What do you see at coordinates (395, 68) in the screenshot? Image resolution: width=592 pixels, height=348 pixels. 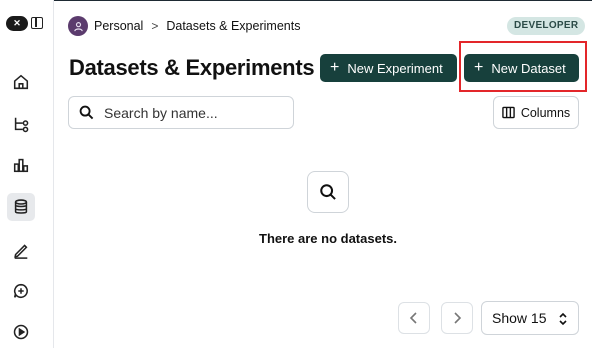 I see `new-experiment-label: New Experiment` at bounding box center [395, 68].